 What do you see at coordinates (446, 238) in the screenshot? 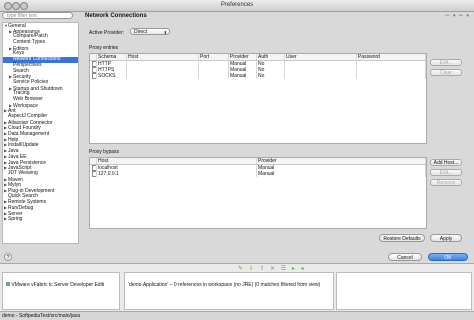
I see `apply-button: Apply` at bounding box center [446, 238].